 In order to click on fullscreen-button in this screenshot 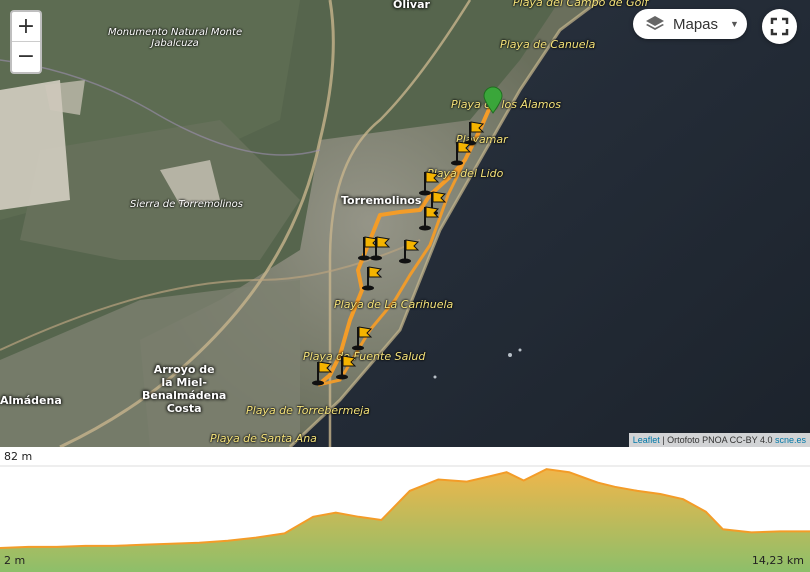, I will do `click(779, 26)`.